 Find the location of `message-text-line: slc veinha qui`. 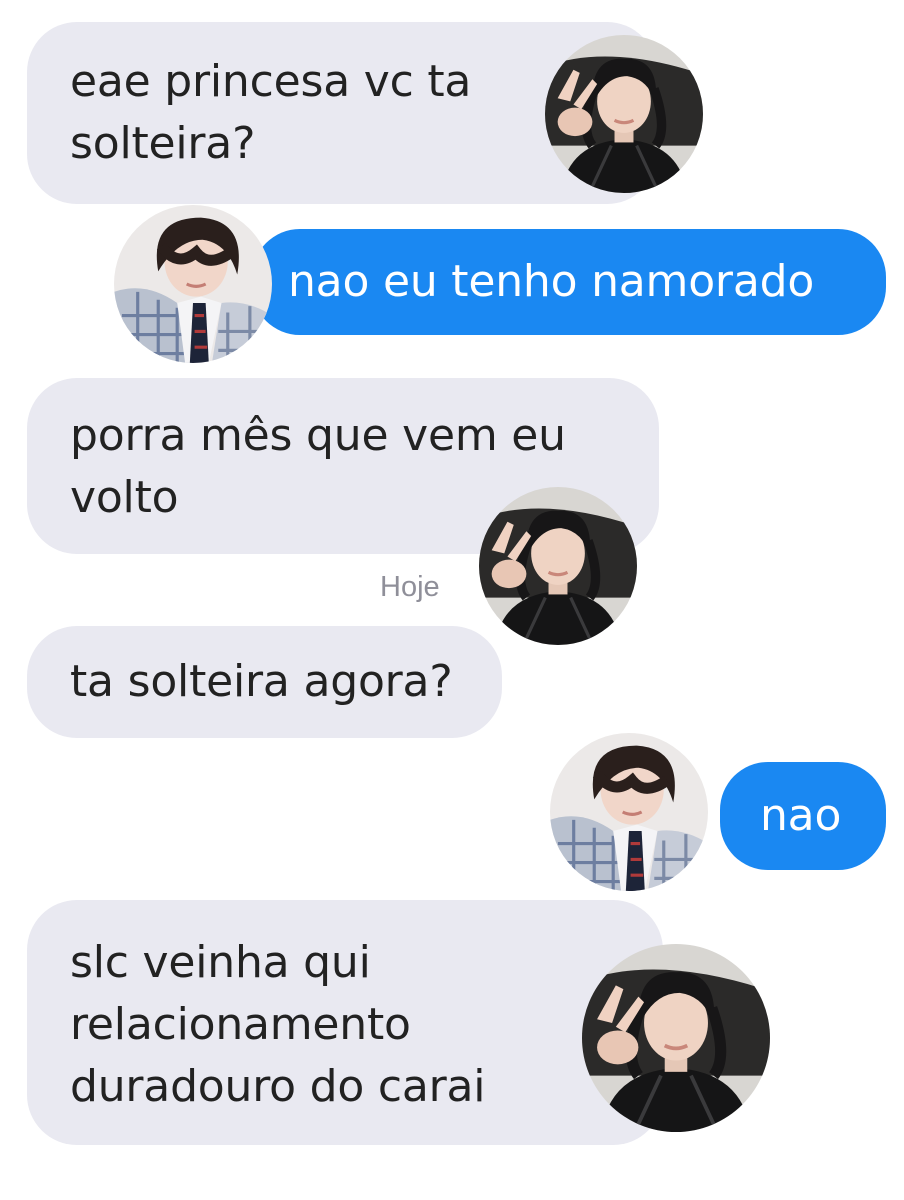

message-text-line: slc veinha qui is located at coordinates (220, 962).